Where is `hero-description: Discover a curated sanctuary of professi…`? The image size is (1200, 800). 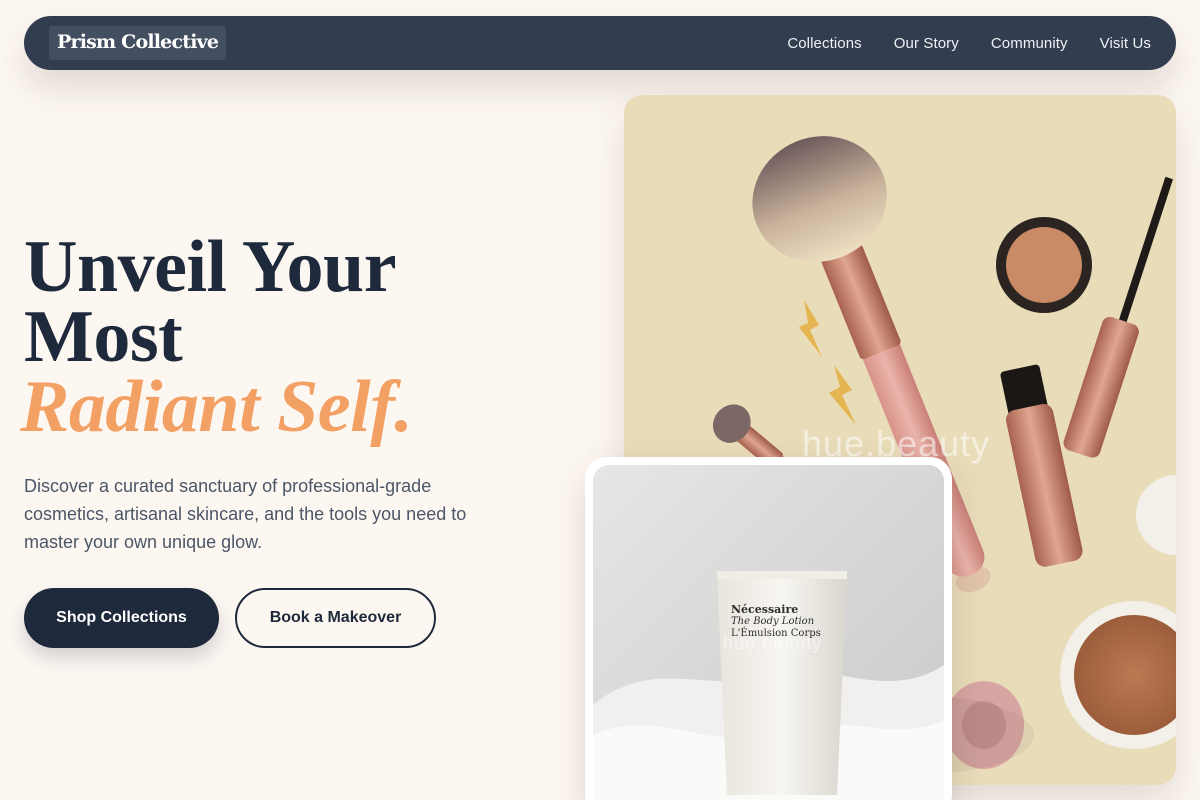 hero-description: Discover a curated sanctuary of professi… is located at coordinates (245, 514).